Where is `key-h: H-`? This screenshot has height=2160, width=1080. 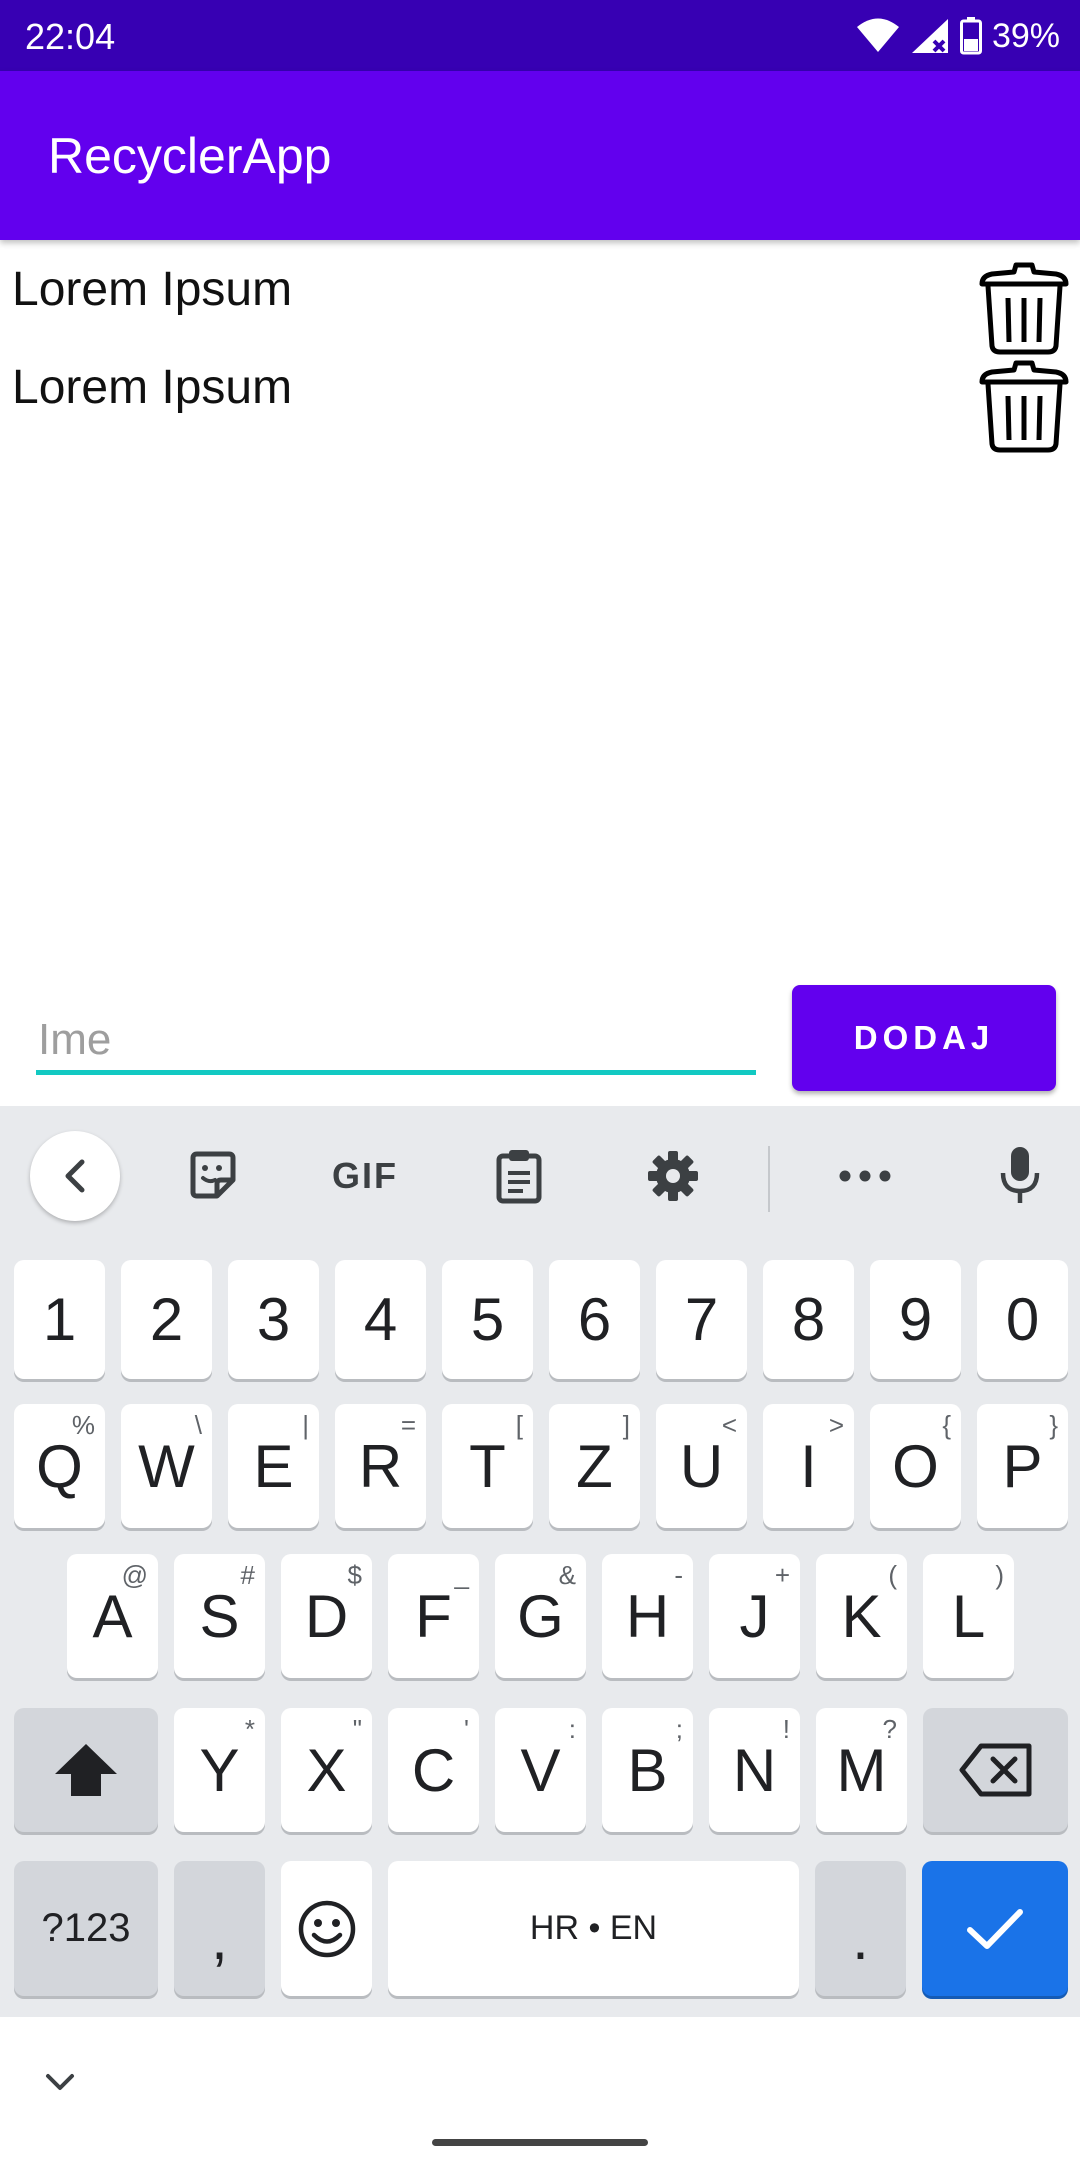
key-h: H- is located at coordinates (647, 1616).